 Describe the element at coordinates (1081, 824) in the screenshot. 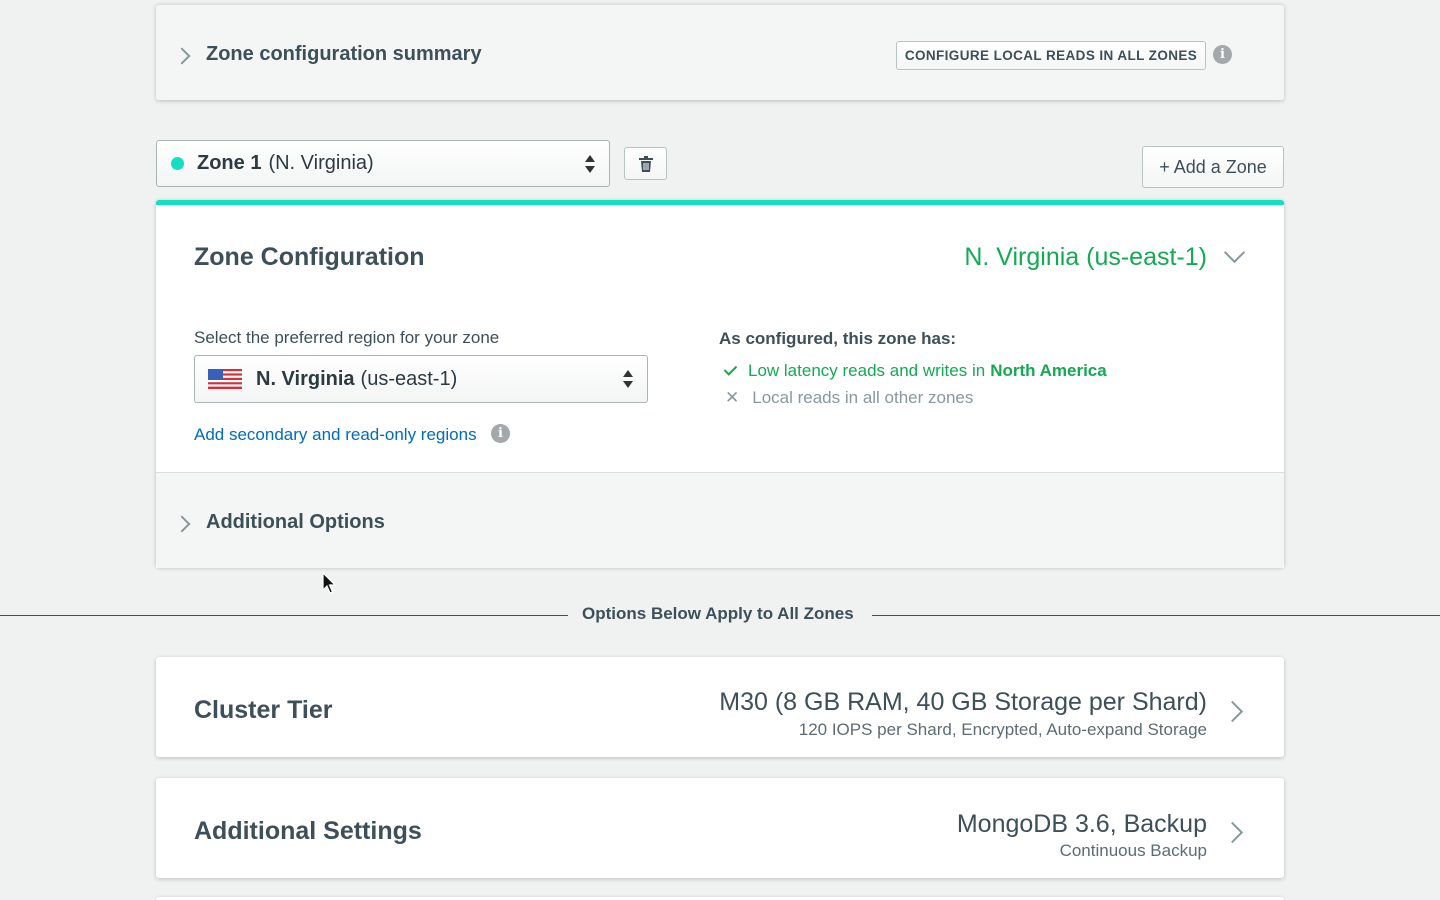

I see `additional-settings-value: MongoDB 3.6, Backup` at that location.